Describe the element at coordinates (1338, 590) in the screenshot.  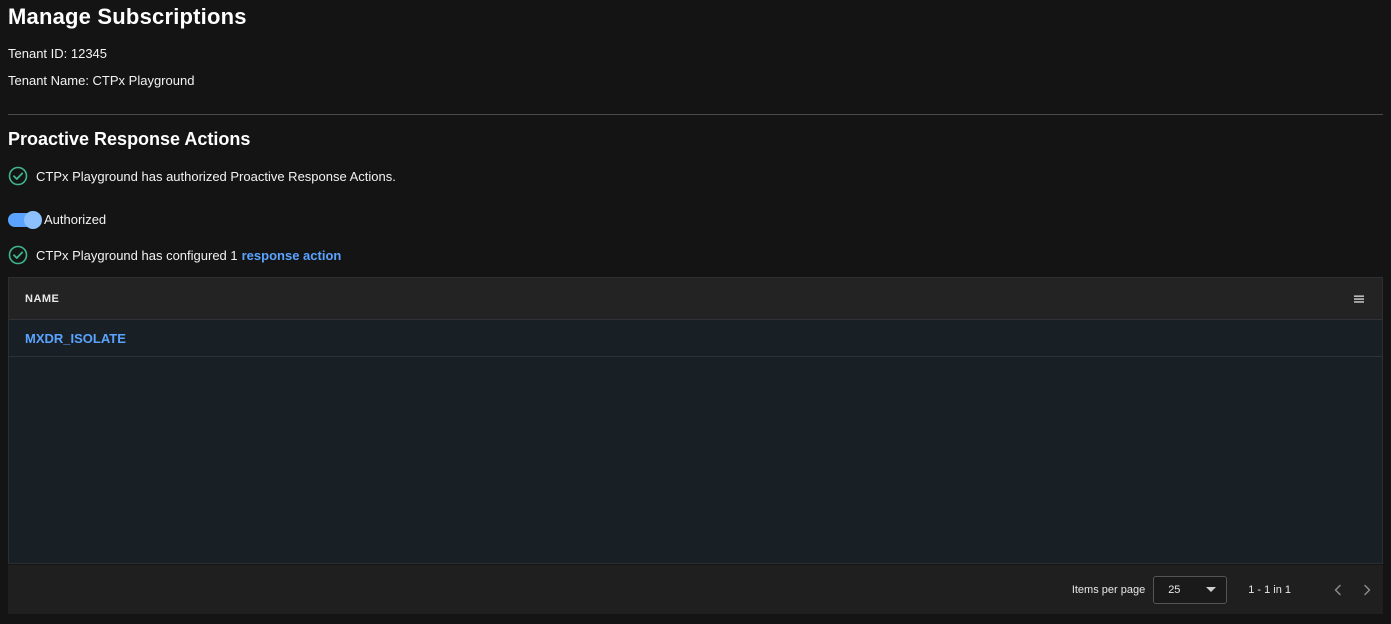
I see `chevron-left-icon` at that location.